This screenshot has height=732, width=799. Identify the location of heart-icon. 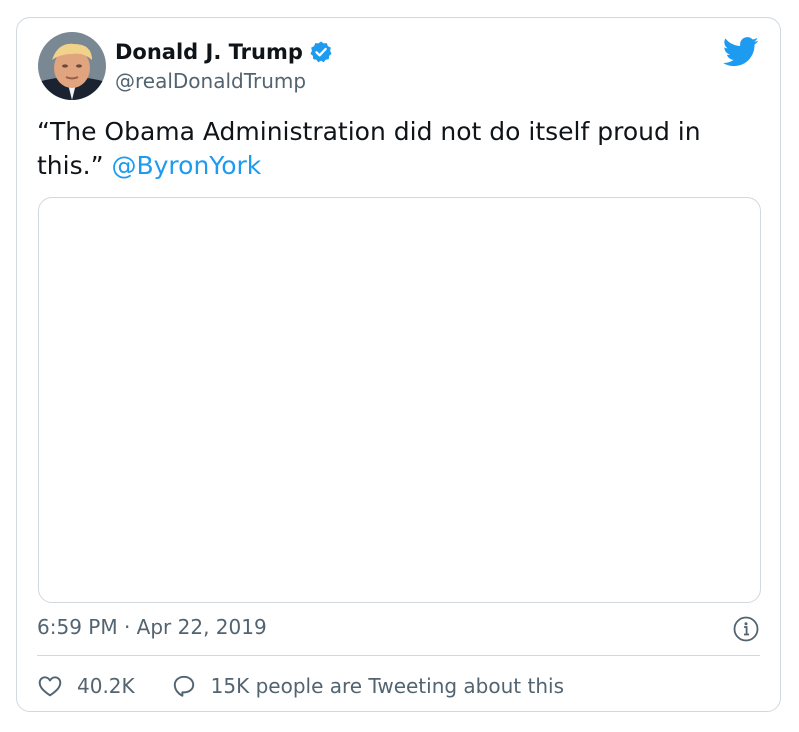
(50, 686).